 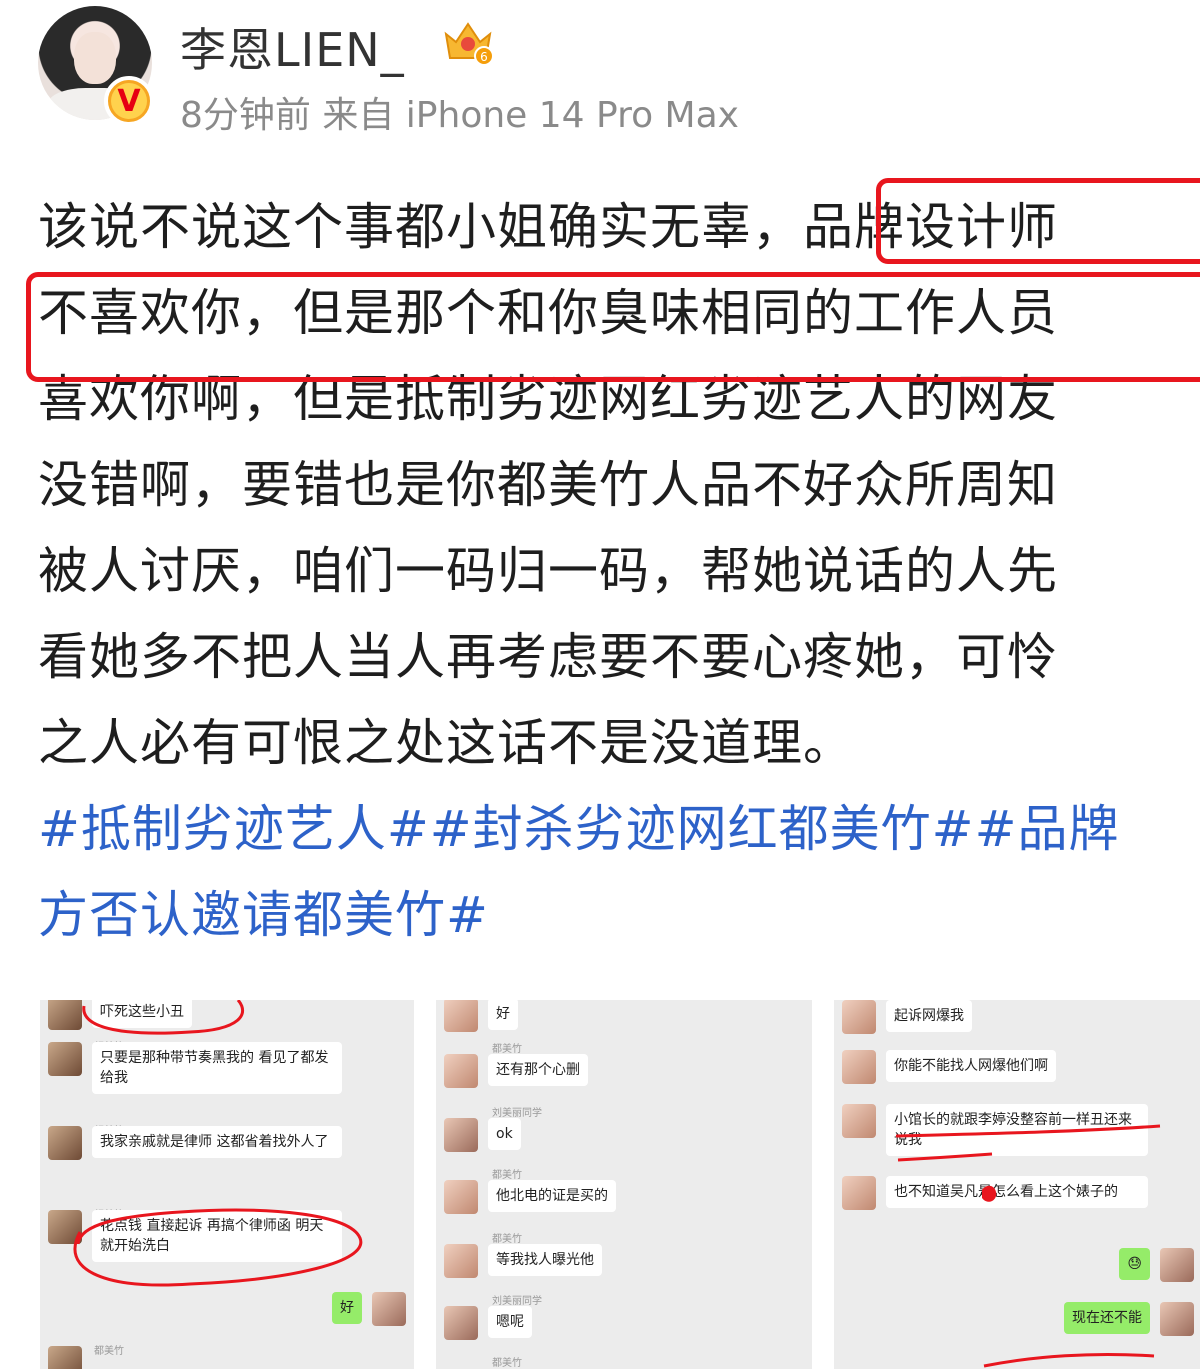 What do you see at coordinates (129, 101) in the screenshot?
I see `verified-badge-icon: V` at bounding box center [129, 101].